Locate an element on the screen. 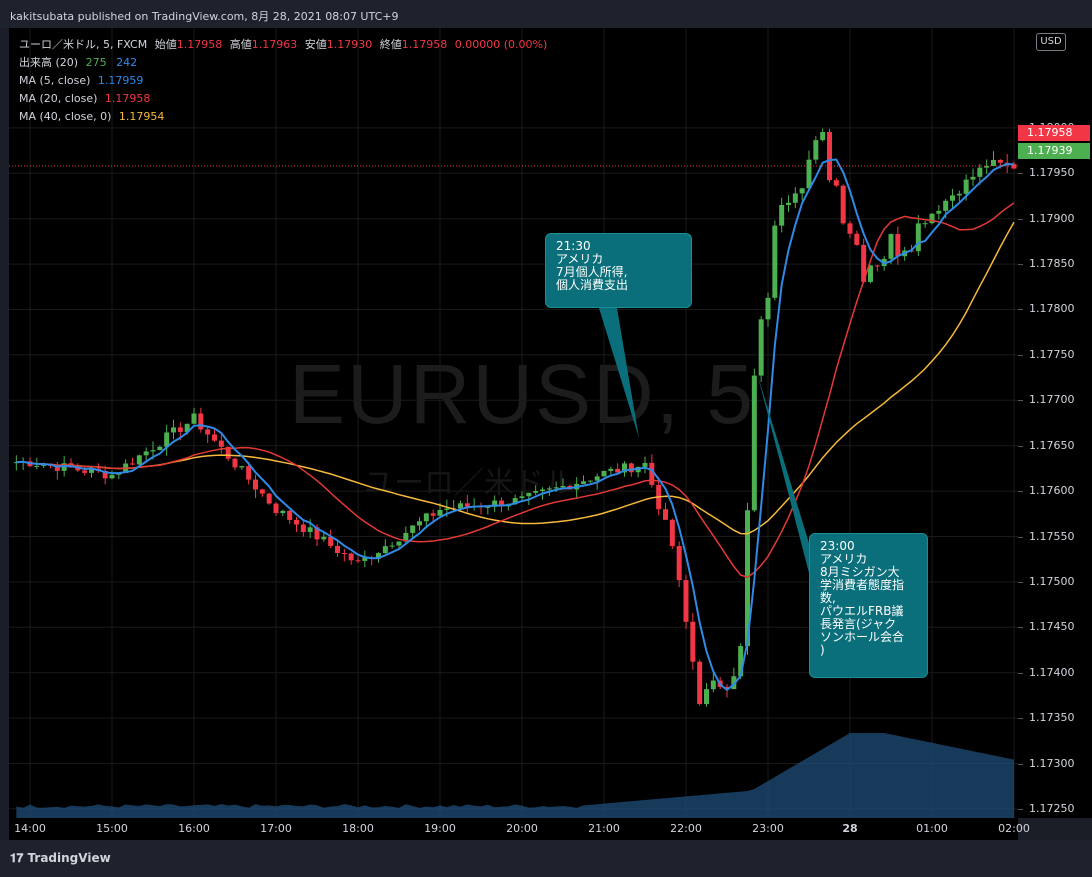 The image size is (1092, 877). price-tick-label: 1.17600 is located at coordinates (1052, 491).